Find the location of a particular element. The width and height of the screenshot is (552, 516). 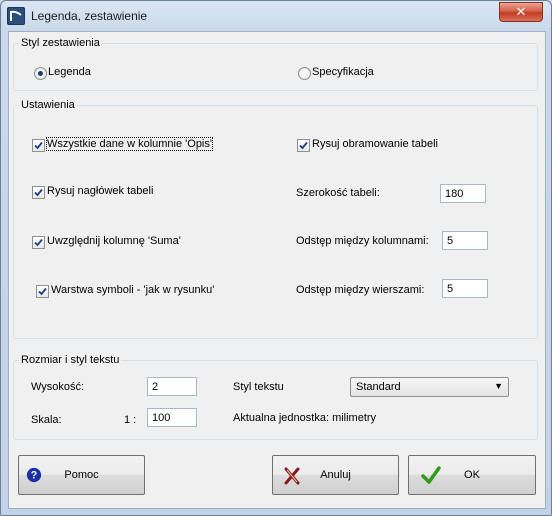

radio-legenda-label: Legenda is located at coordinates (69, 72).